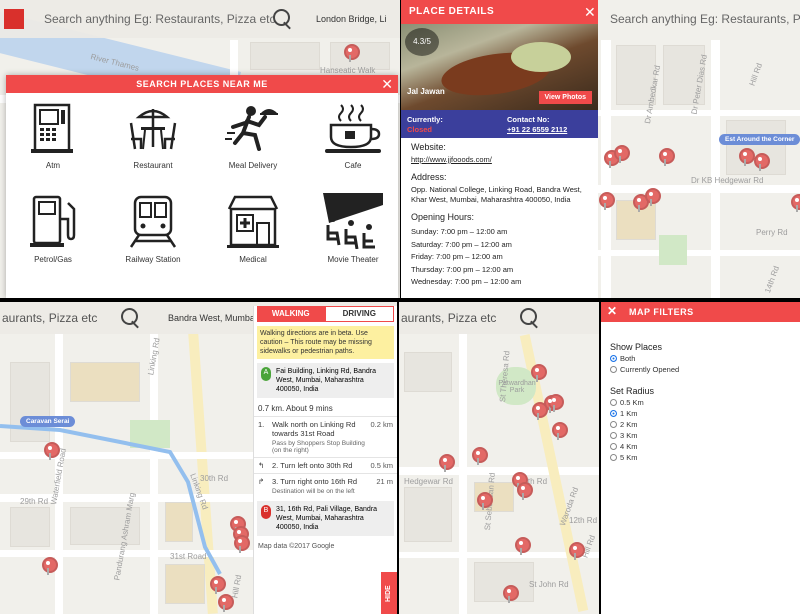 Image resolution: width=800 pixels, height=614 pixels. I want to click on step-distance: 0.2 km, so click(381, 424).